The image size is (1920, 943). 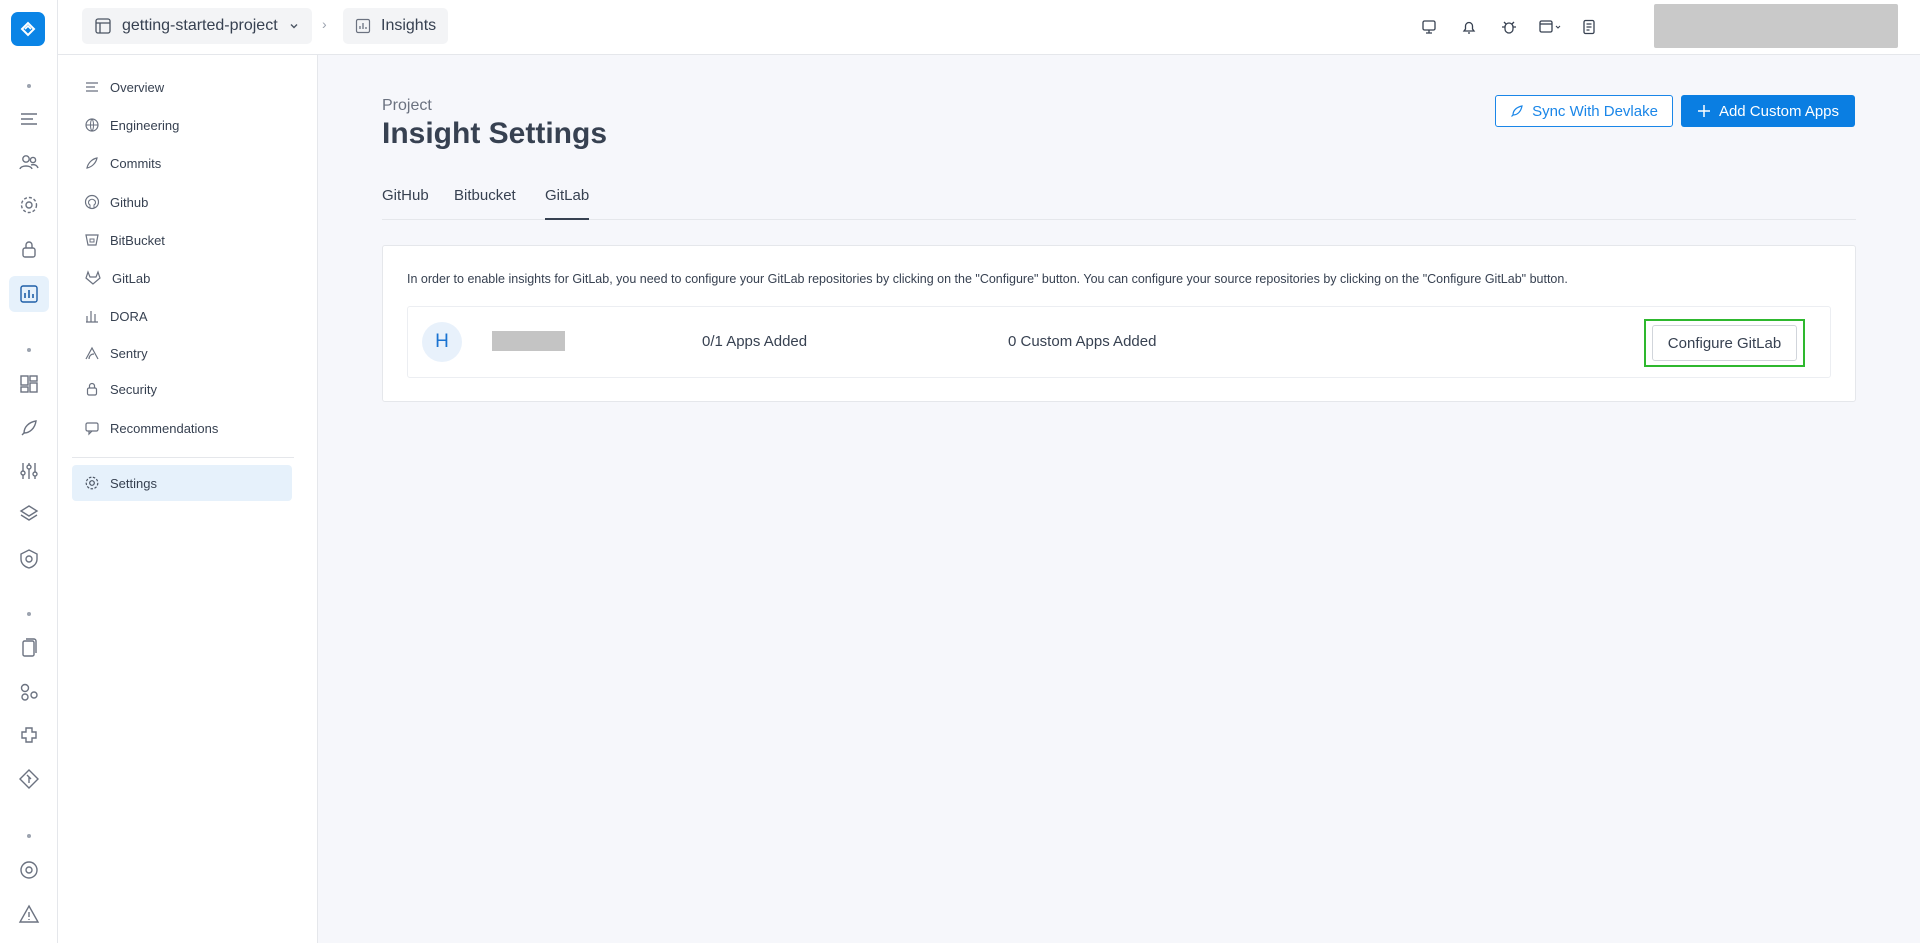 I want to click on sidebar-divider, so click(x=183, y=457).